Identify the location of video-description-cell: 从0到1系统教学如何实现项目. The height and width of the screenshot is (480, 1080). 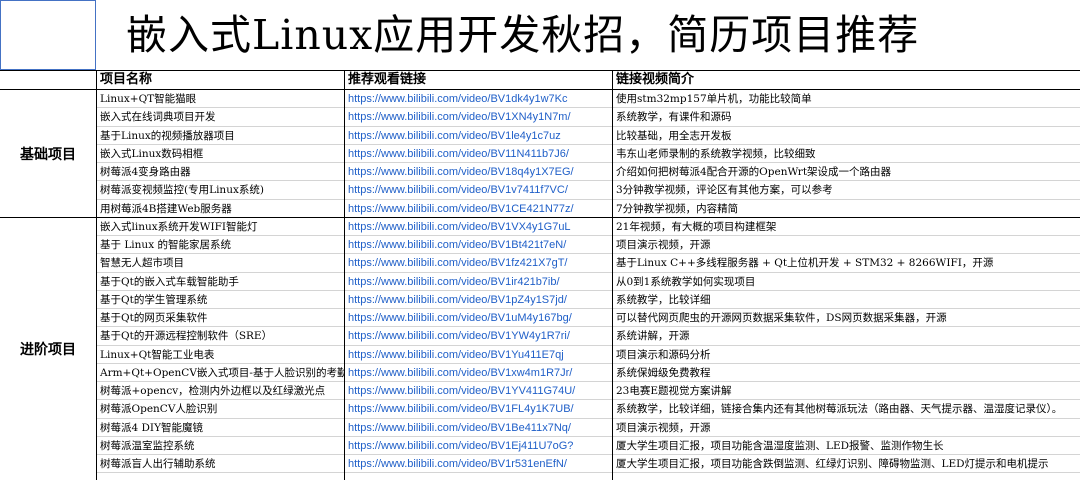
(846, 282).